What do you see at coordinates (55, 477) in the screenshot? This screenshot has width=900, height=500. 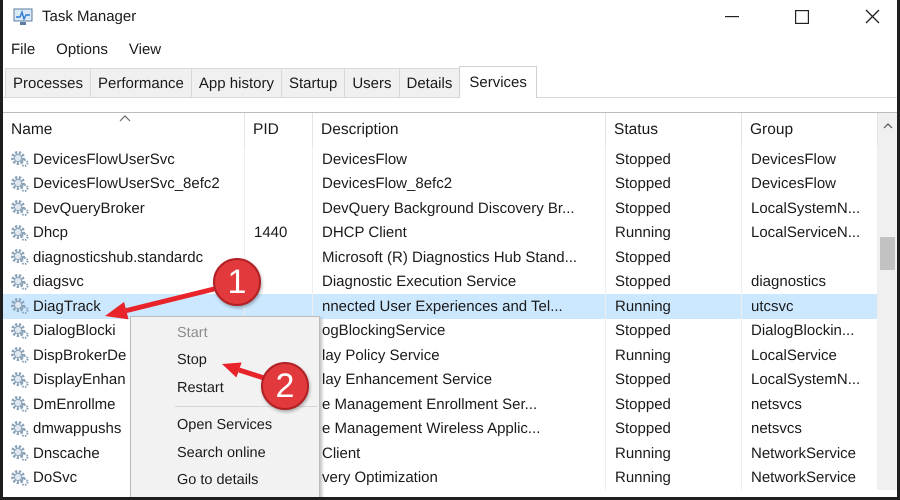 I see `table-cell: DoSvc` at bounding box center [55, 477].